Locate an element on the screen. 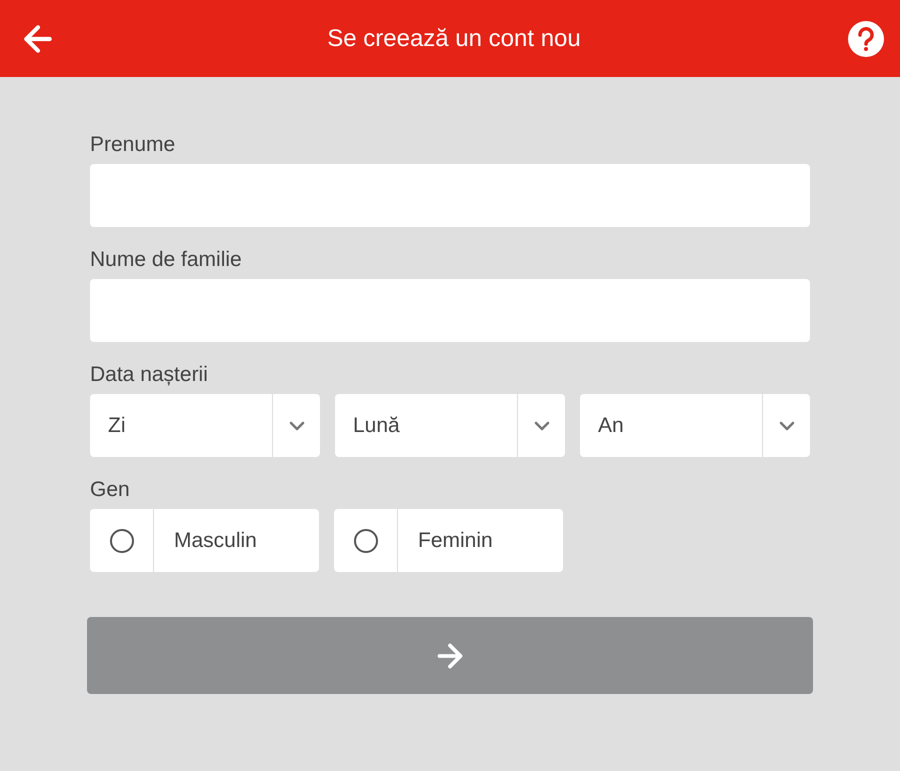  dropdown-select: Zi is located at coordinates (205, 425).